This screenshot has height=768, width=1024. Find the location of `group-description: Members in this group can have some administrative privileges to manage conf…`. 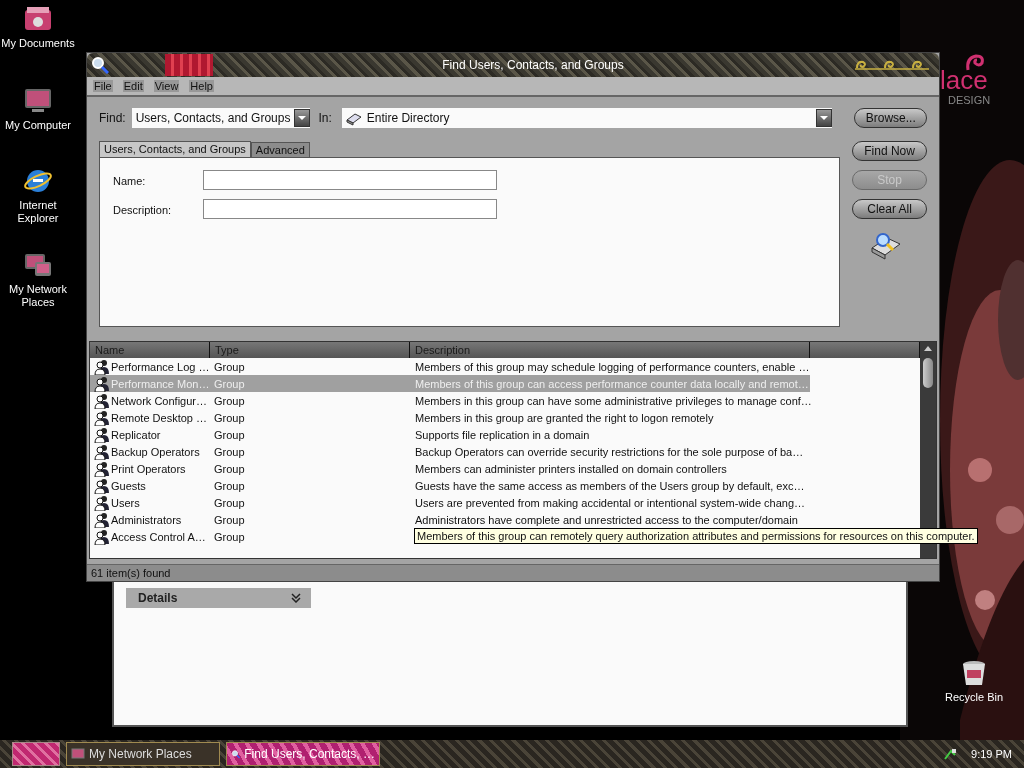

group-description: Members in this group can have some administrative privileges to manage conf… is located at coordinates (613, 400).